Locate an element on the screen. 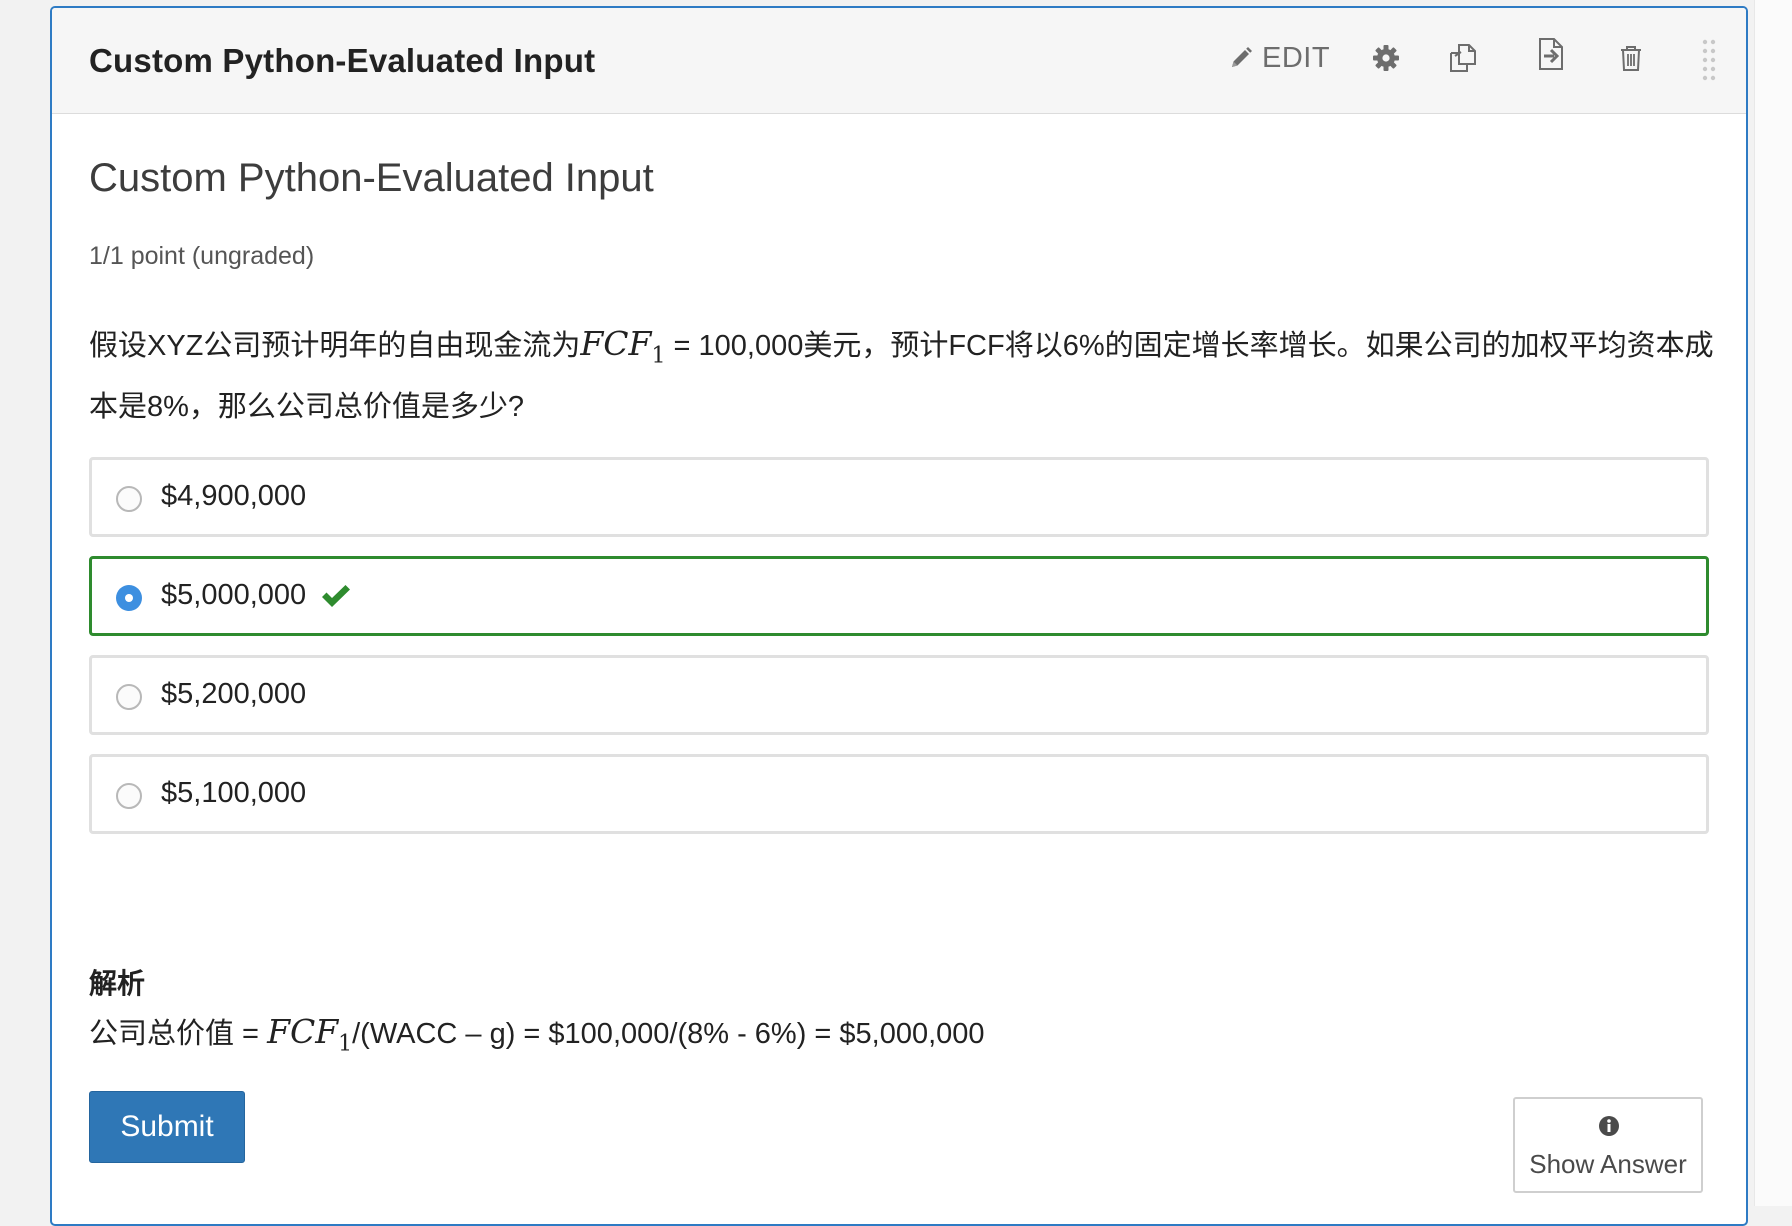 Image resolution: width=1792 pixels, height=1226 pixels. settings-button is located at coordinates (1386, 58).